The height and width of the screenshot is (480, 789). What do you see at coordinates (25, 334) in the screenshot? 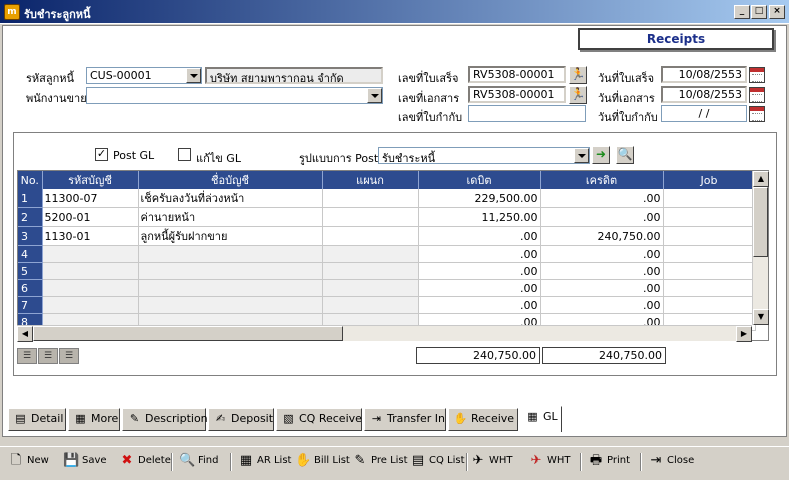
I see `scroll-left-icon: ◀` at bounding box center [25, 334].